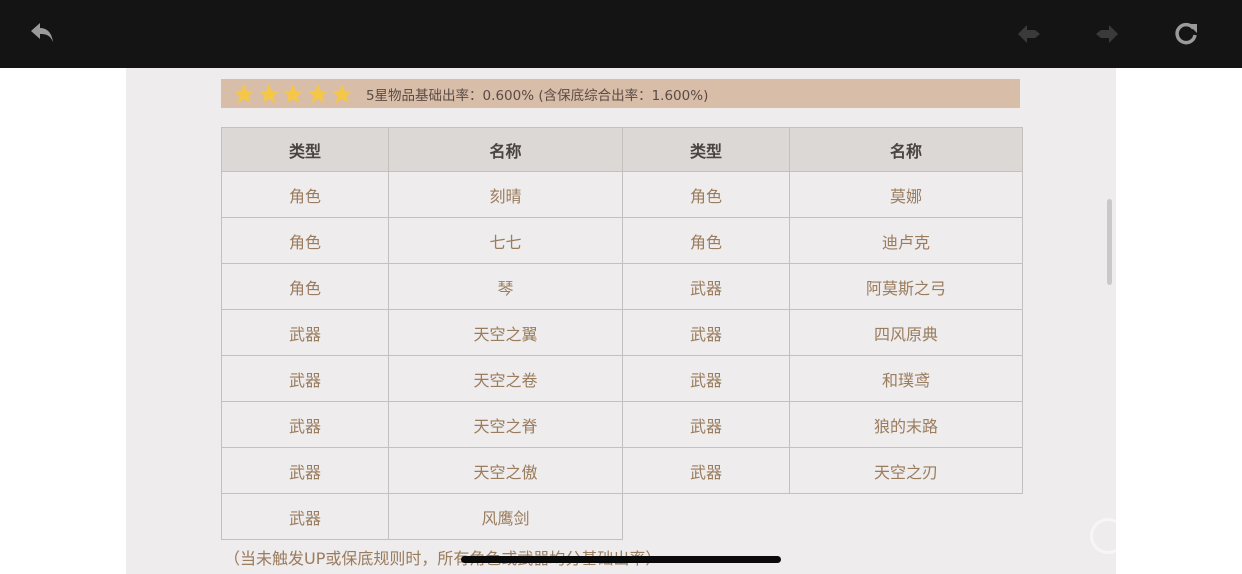 The height and width of the screenshot is (574, 1242). What do you see at coordinates (621, 559) in the screenshot?
I see `home-indicator` at bounding box center [621, 559].